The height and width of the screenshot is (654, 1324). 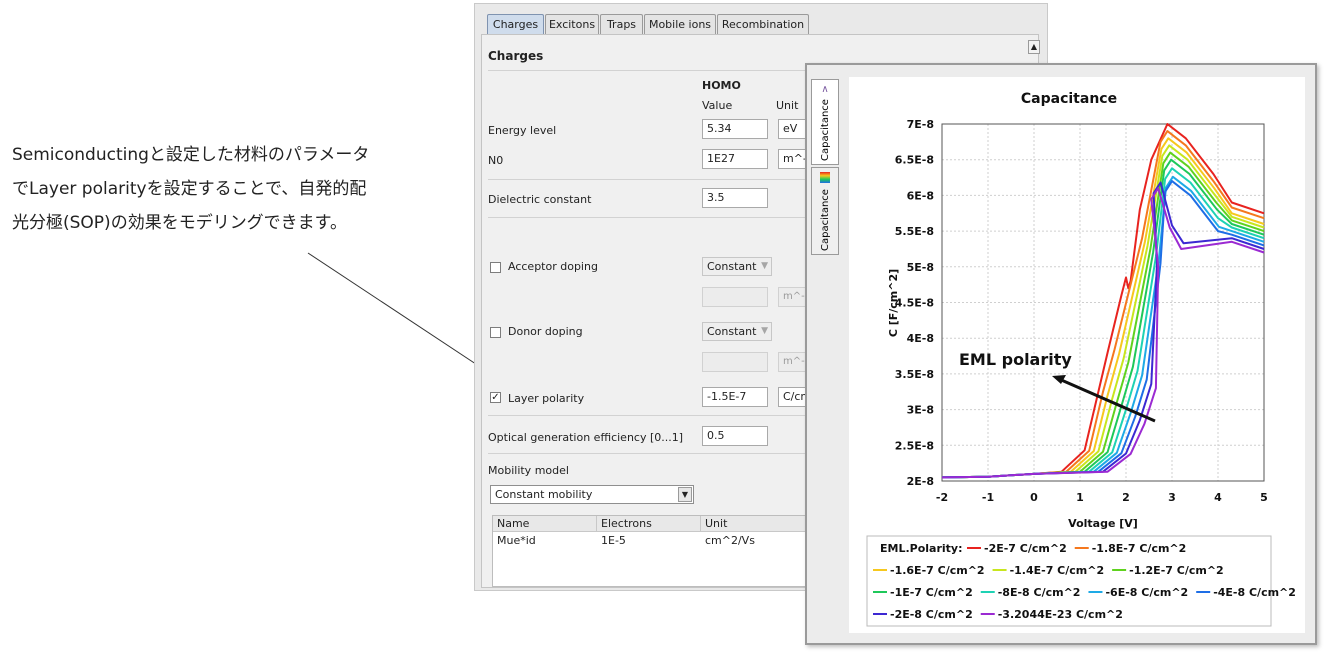 What do you see at coordinates (1176, 570) in the screenshot?
I see `legend-label: -1.2E-7 C/cm^2` at bounding box center [1176, 570].